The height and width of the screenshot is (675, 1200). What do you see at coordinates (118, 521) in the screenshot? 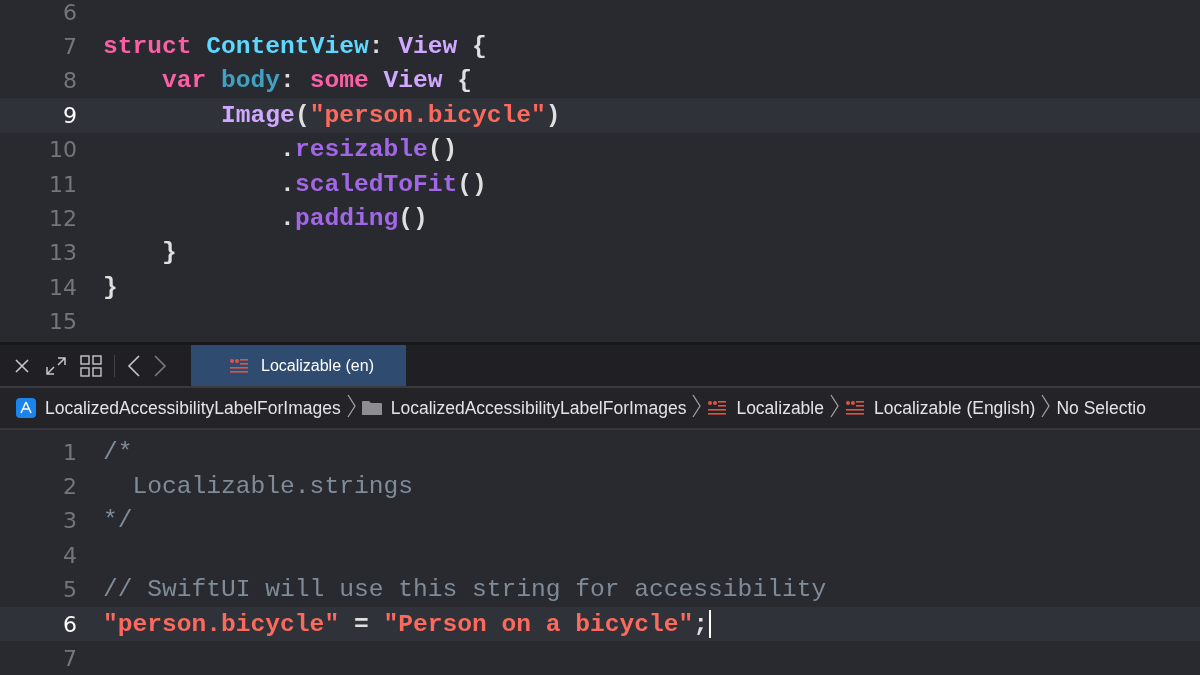
I see `code-line: */` at bounding box center [118, 521].